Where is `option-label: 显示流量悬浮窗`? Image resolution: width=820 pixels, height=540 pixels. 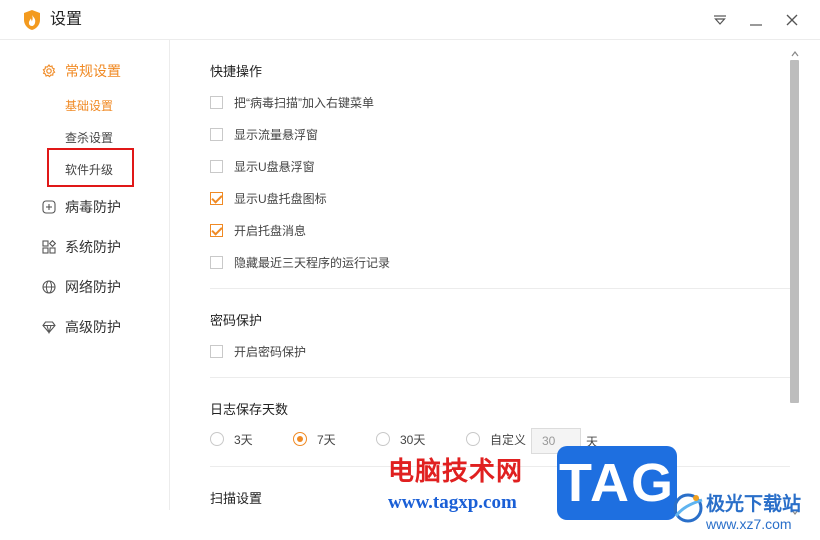
option-label: 显示流量悬浮窗 is located at coordinates (276, 134).